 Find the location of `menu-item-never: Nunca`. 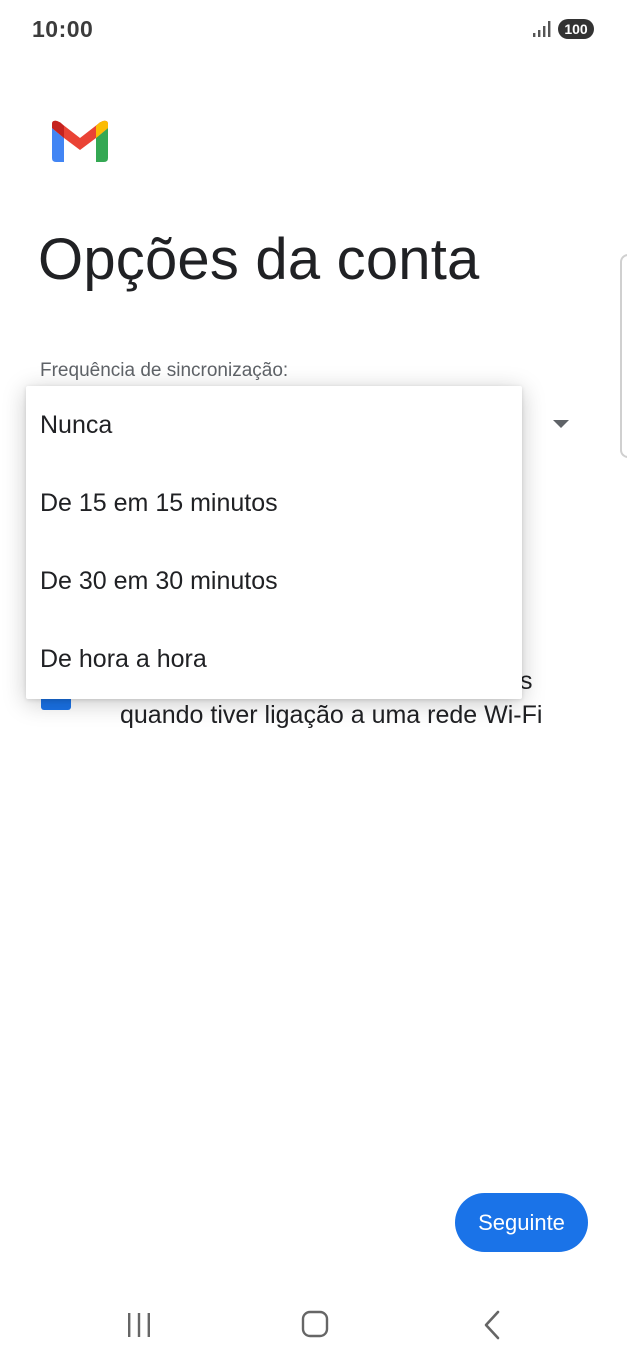

menu-item-never: Nunca is located at coordinates (274, 425).